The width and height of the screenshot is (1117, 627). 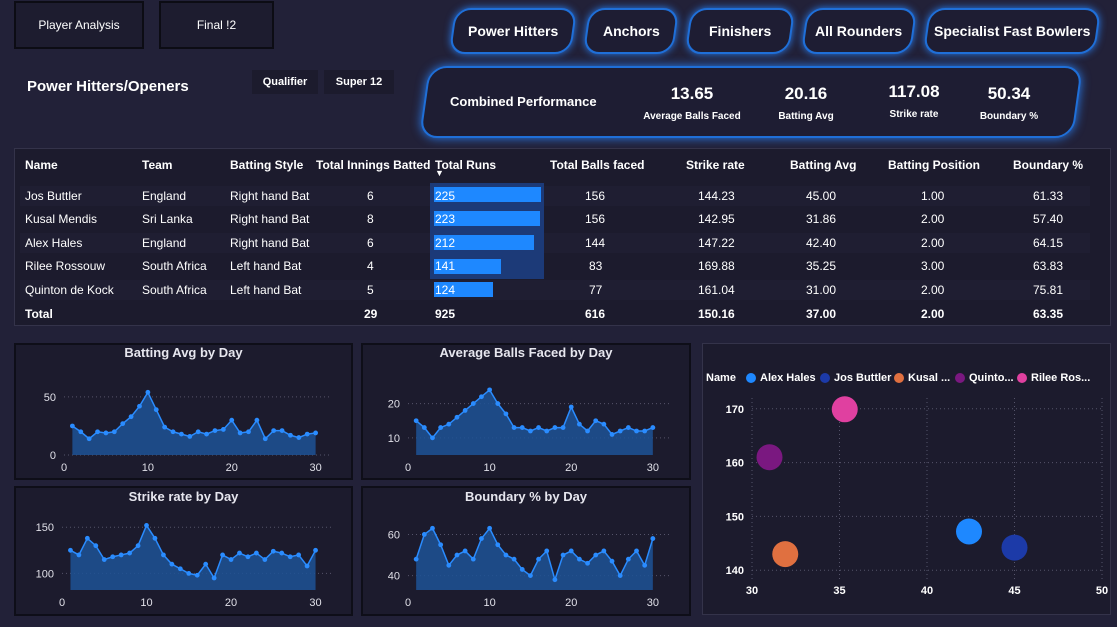 I want to click on cell-name: Kusal Mendis, so click(x=61, y=219).